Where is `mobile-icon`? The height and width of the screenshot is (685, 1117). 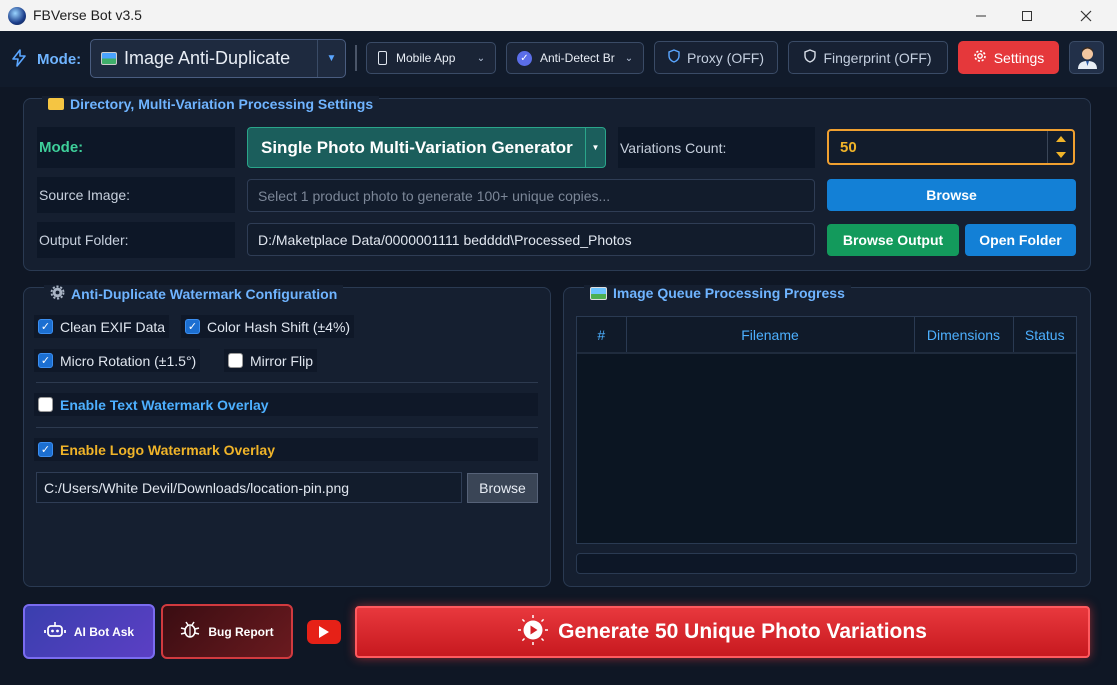 mobile-icon is located at coordinates (382, 58).